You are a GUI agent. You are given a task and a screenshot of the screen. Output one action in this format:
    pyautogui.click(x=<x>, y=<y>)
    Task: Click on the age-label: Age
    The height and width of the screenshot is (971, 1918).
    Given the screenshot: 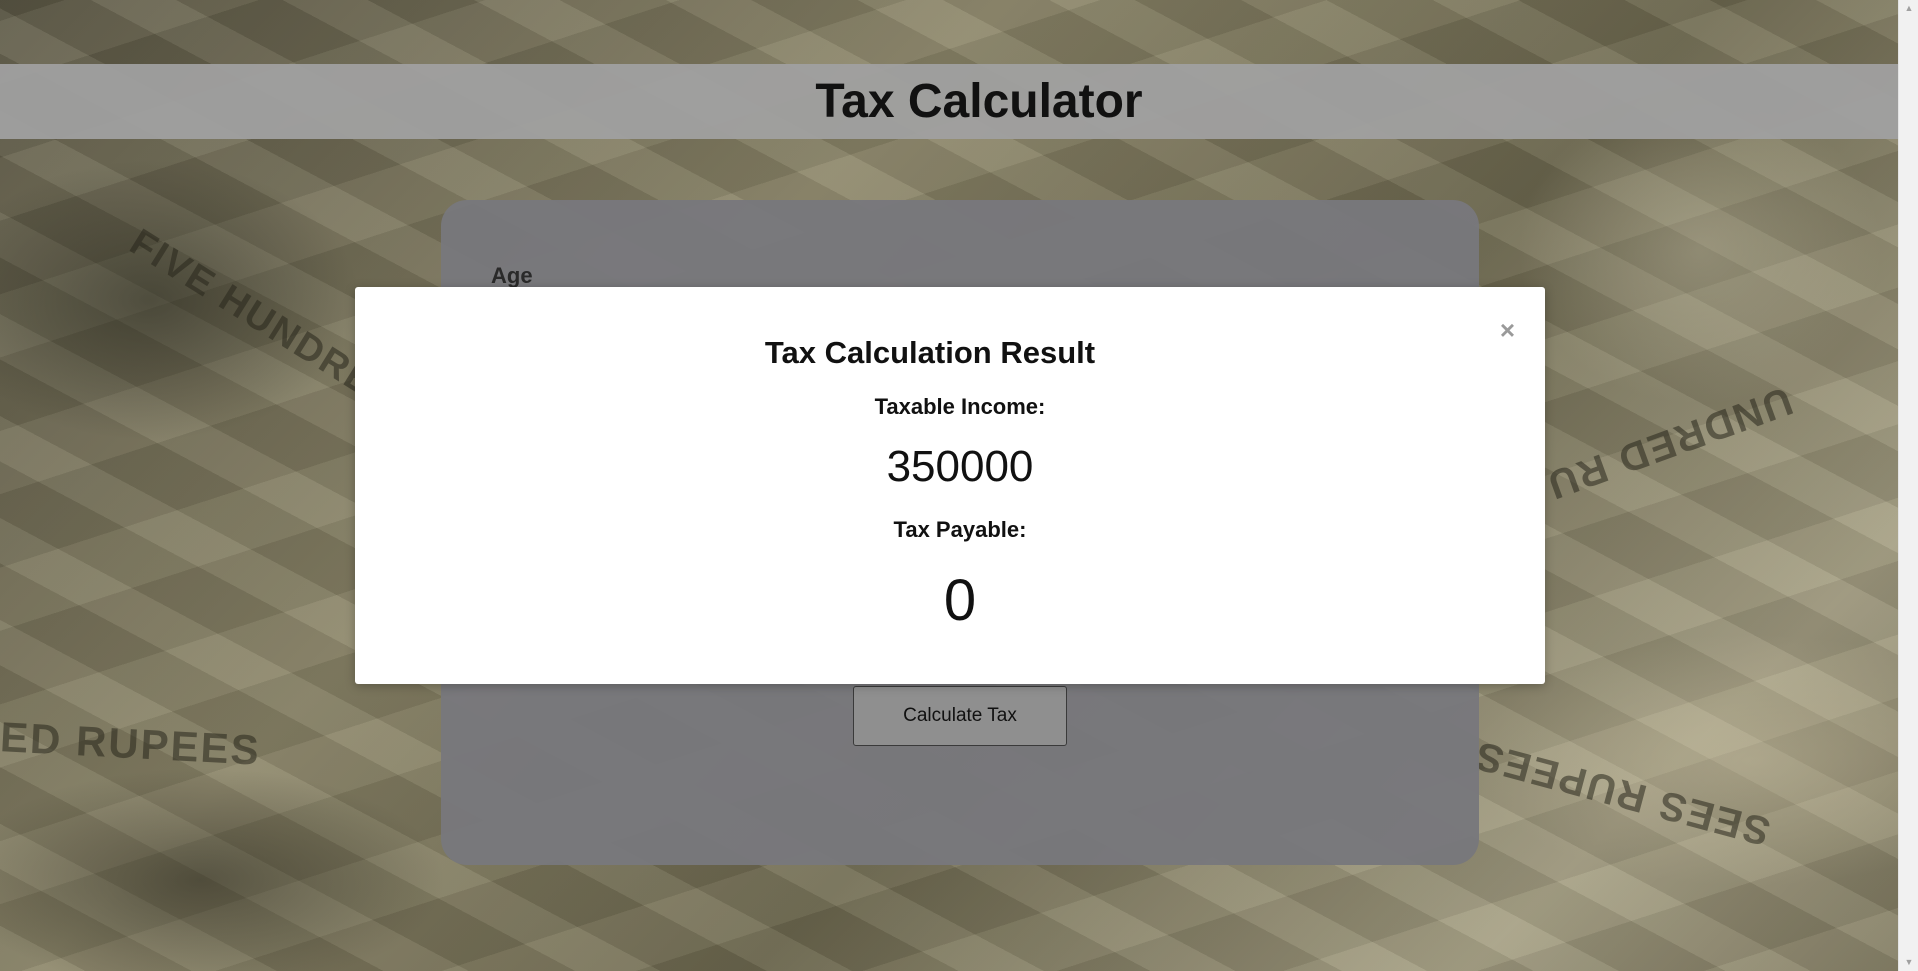 What is the action you would take?
    pyautogui.click(x=512, y=275)
    